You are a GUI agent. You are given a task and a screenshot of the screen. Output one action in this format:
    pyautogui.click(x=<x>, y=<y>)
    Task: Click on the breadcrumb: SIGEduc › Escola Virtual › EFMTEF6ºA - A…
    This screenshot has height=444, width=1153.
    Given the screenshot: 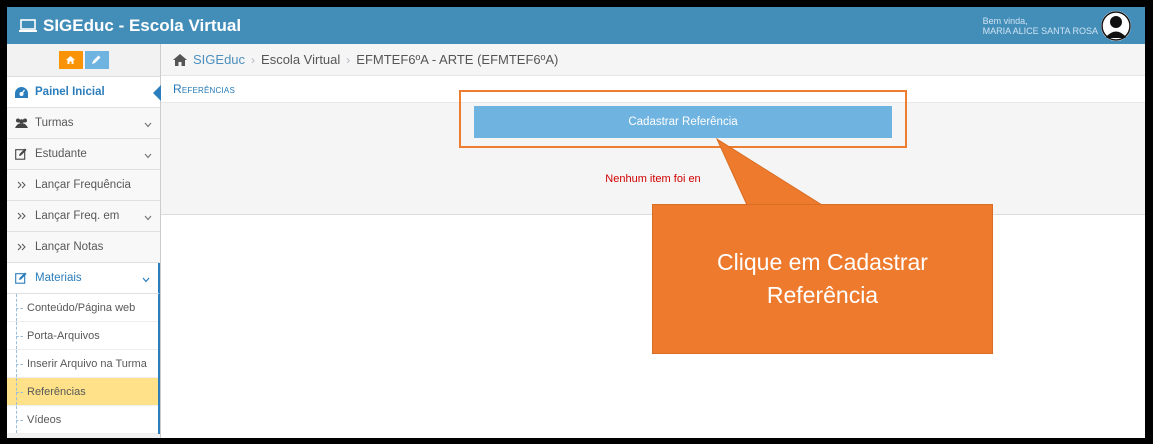 What is the action you would take?
    pyautogui.click(x=653, y=60)
    